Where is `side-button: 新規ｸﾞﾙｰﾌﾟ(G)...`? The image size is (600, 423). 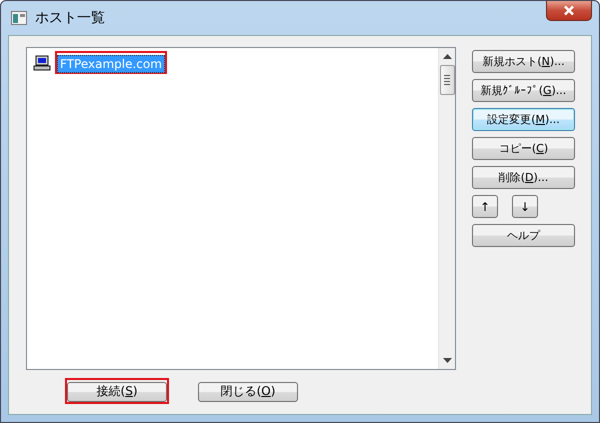
side-button: 新規ｸﾞﾙｰﾌﾟ(G)... is located at coordinates (523, 90).